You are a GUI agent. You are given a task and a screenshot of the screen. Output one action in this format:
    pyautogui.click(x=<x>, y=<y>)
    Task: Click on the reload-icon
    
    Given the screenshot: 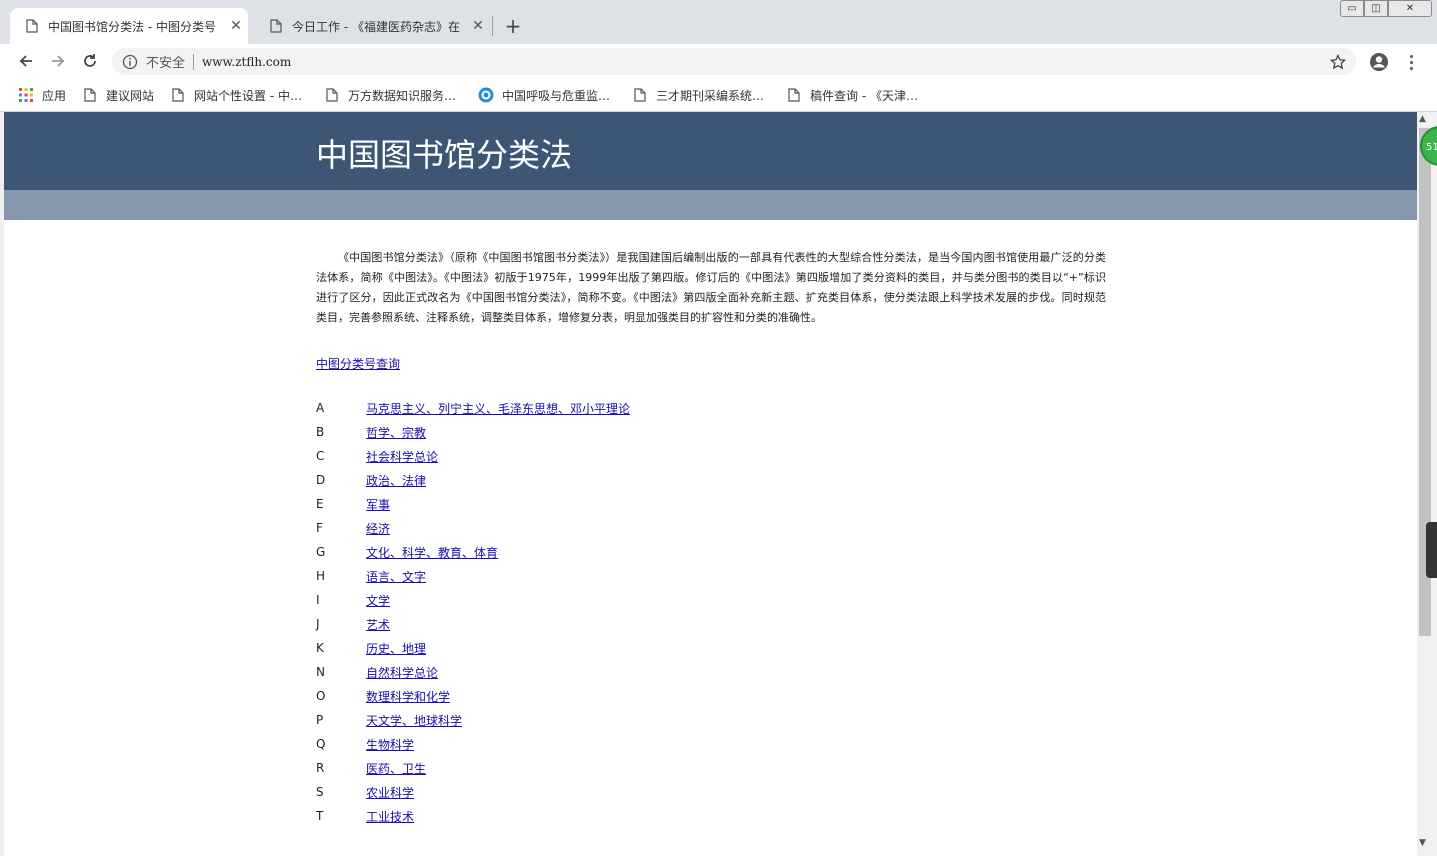 What is the action you would take?
    pyautogui.click(x=90, y=60)
    